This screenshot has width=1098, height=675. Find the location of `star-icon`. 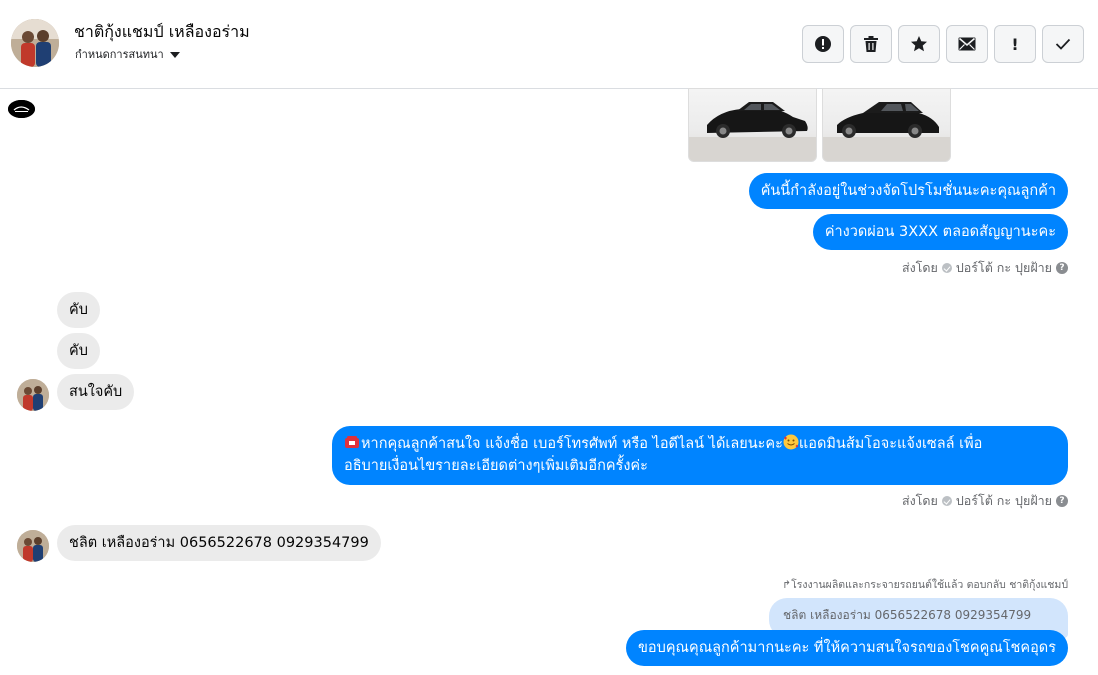

star-icon is located at coordinates (919, 44).